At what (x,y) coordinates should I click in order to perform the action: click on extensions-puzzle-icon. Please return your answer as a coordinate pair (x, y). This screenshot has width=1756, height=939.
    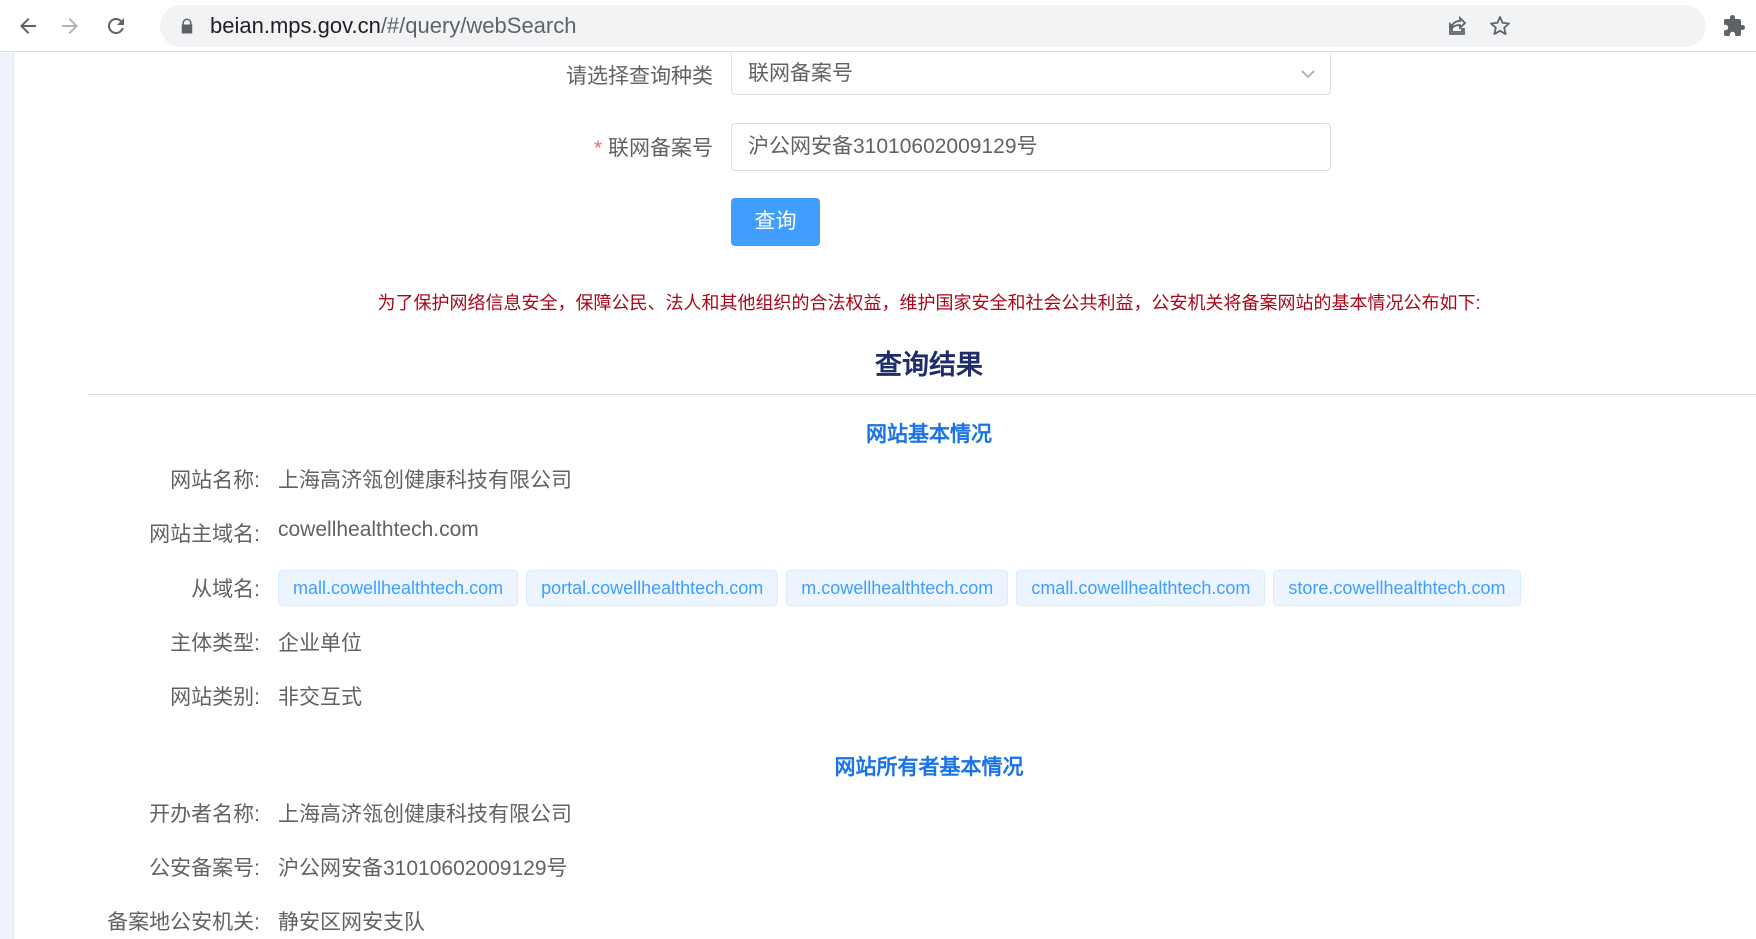
    Looking at the image, I should click on (1734, 26).